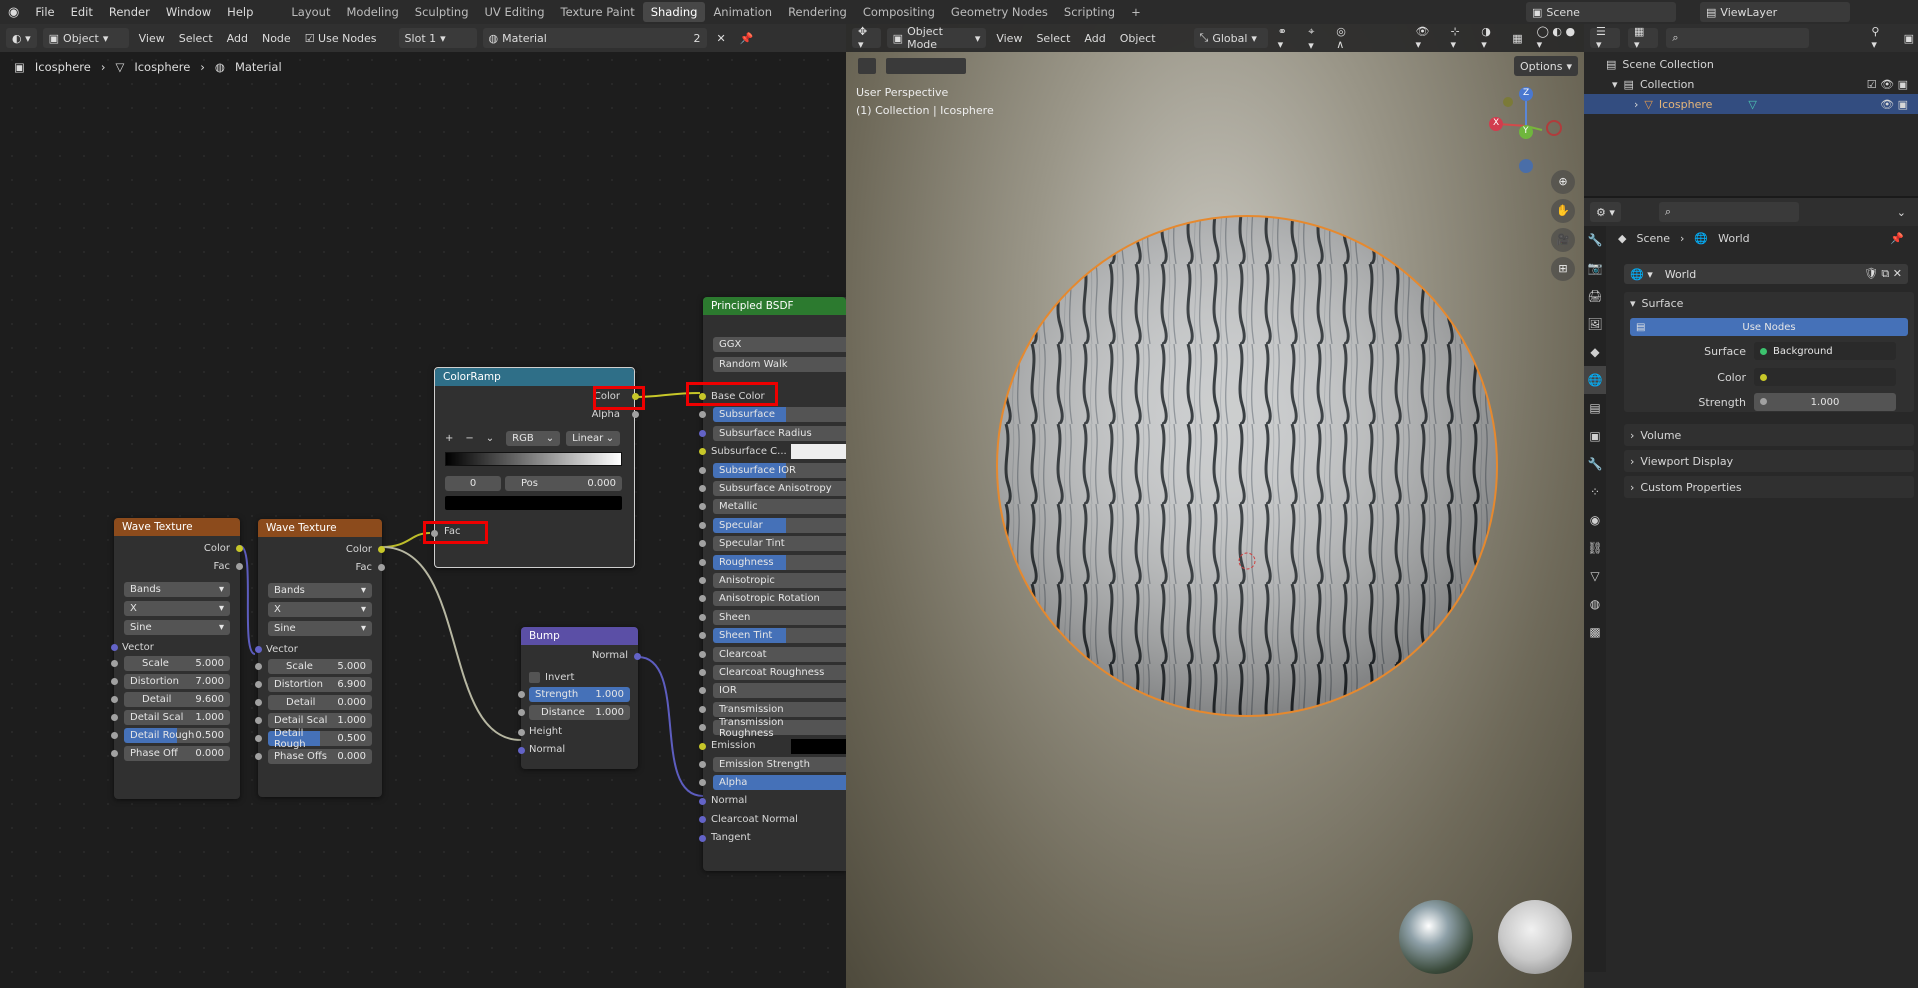 The image size is (1918, 988). I want to click on bump-header: Bump, so click(579, 636).